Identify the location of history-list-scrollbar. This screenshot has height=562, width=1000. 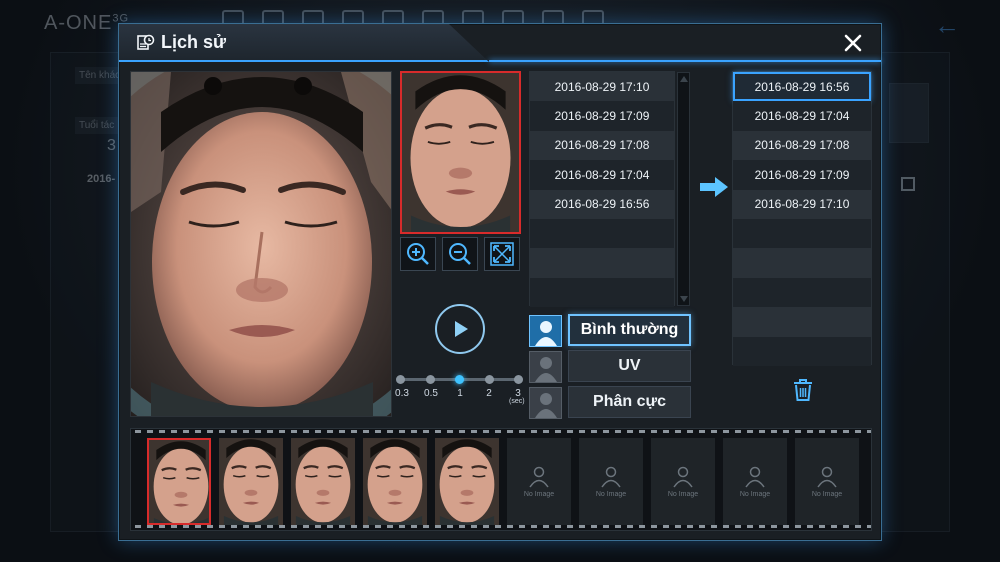
(683, 189).